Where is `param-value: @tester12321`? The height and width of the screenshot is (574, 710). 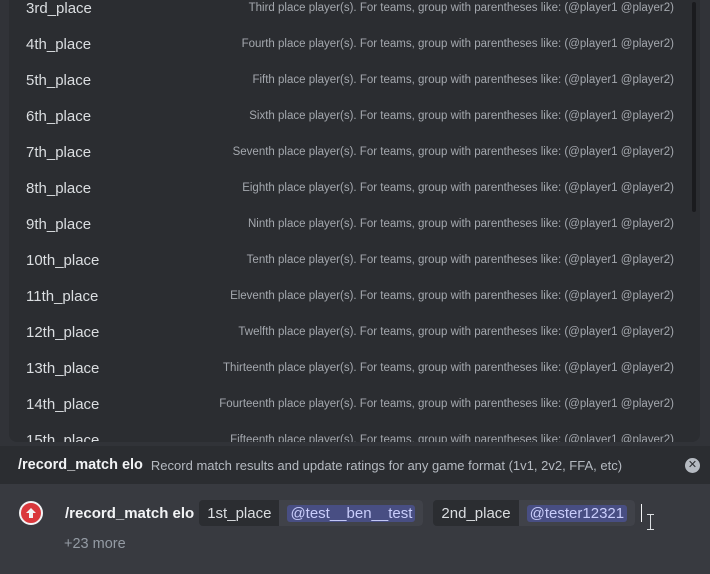 param-value: @tester12321 is located at coordinates (577, 513).